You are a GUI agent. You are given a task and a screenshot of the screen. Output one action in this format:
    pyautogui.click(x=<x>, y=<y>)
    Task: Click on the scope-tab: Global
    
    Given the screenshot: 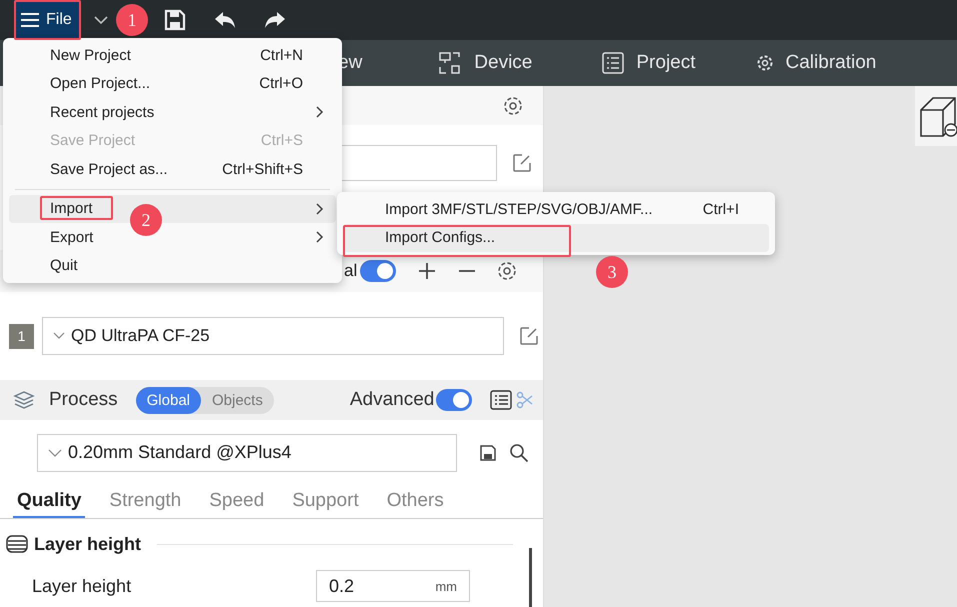 What is the action you would take?
    pyautogui.click(x=168, y=400)
    